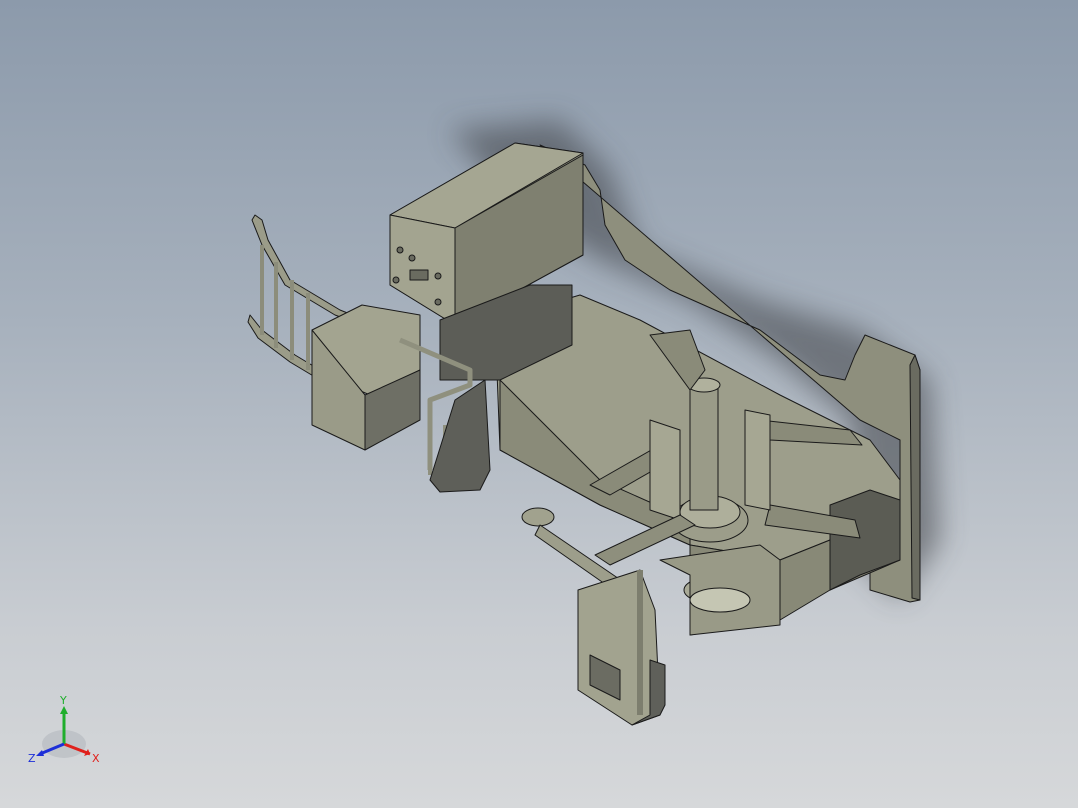 The height and width of the screenshot is (808, 1078). What do you see at coordinates (63, 700) in the screenshot?
I see `y-axis-label: Y` at bounding box center [63, 700].